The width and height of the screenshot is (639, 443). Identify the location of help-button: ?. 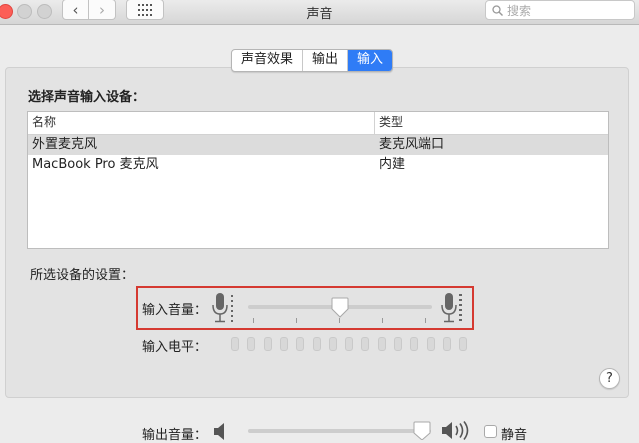
(609, 378).